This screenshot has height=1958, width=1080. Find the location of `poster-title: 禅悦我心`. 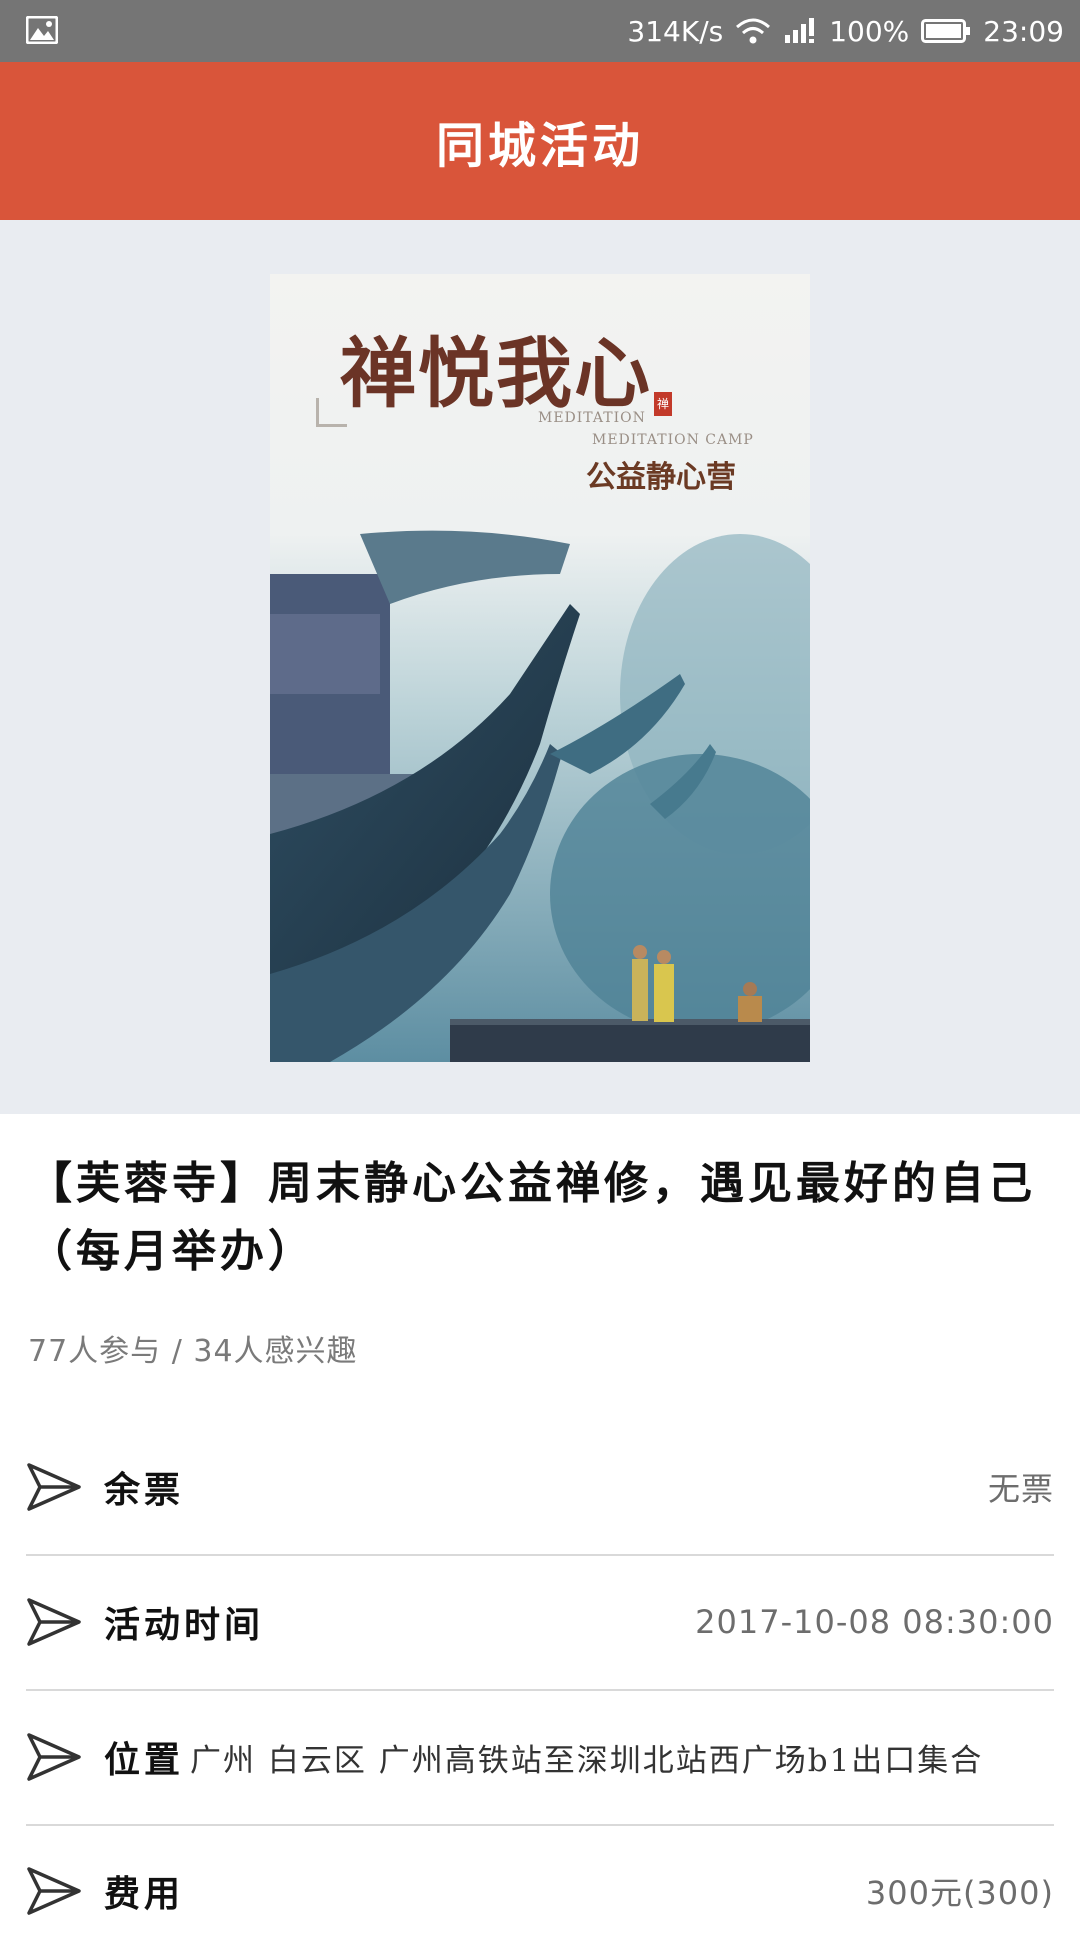

poster-title: 禅悦我心 is located at coordinates (496, 373).